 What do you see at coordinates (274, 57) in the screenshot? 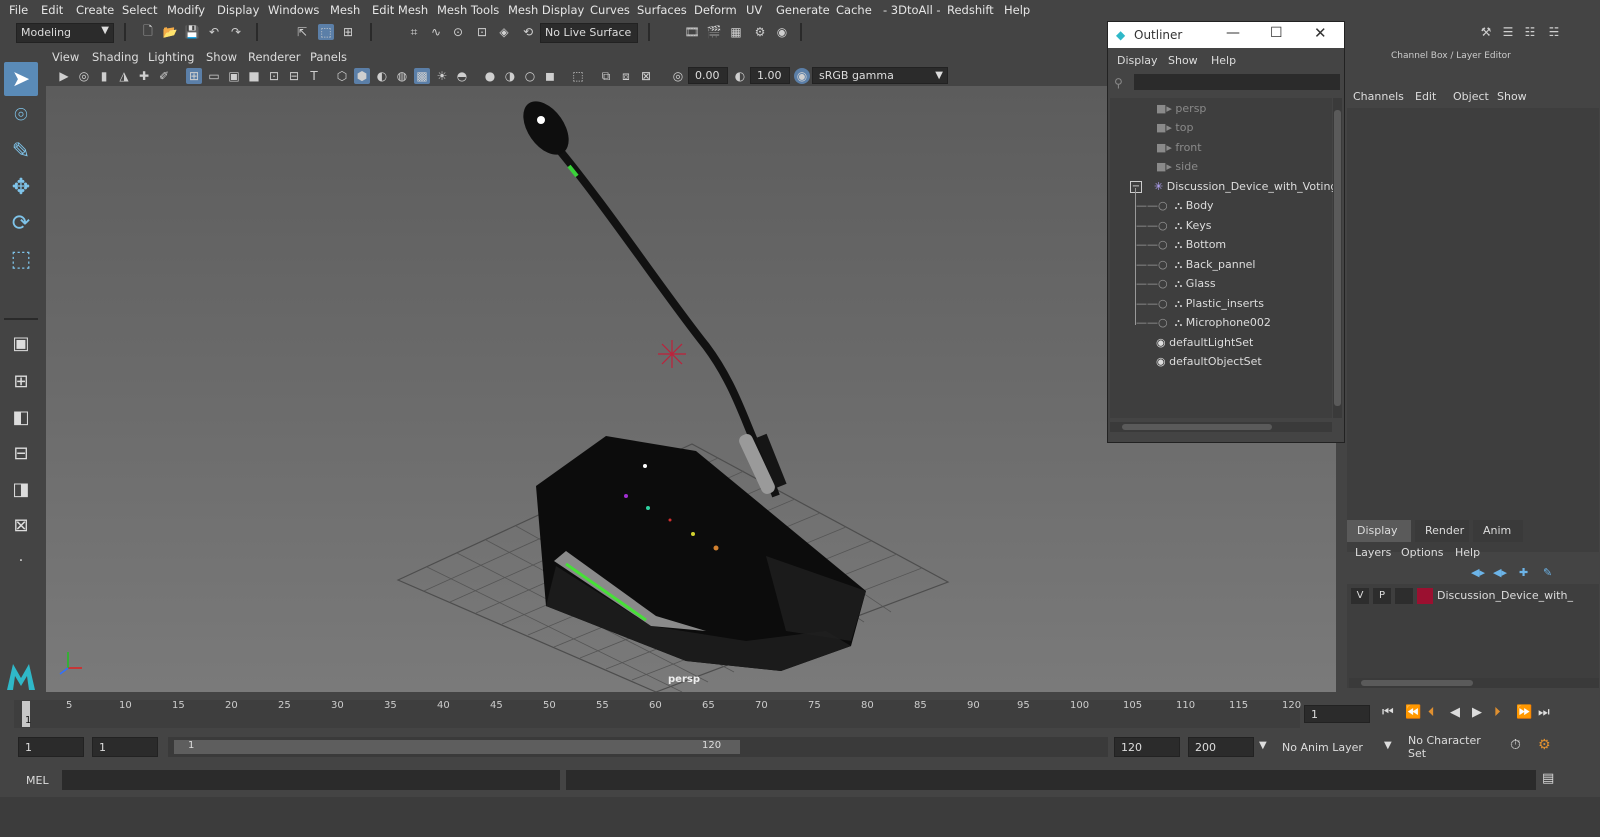
I see `panel-menu-renderer: Renderer` at bounding box center [274, 57].